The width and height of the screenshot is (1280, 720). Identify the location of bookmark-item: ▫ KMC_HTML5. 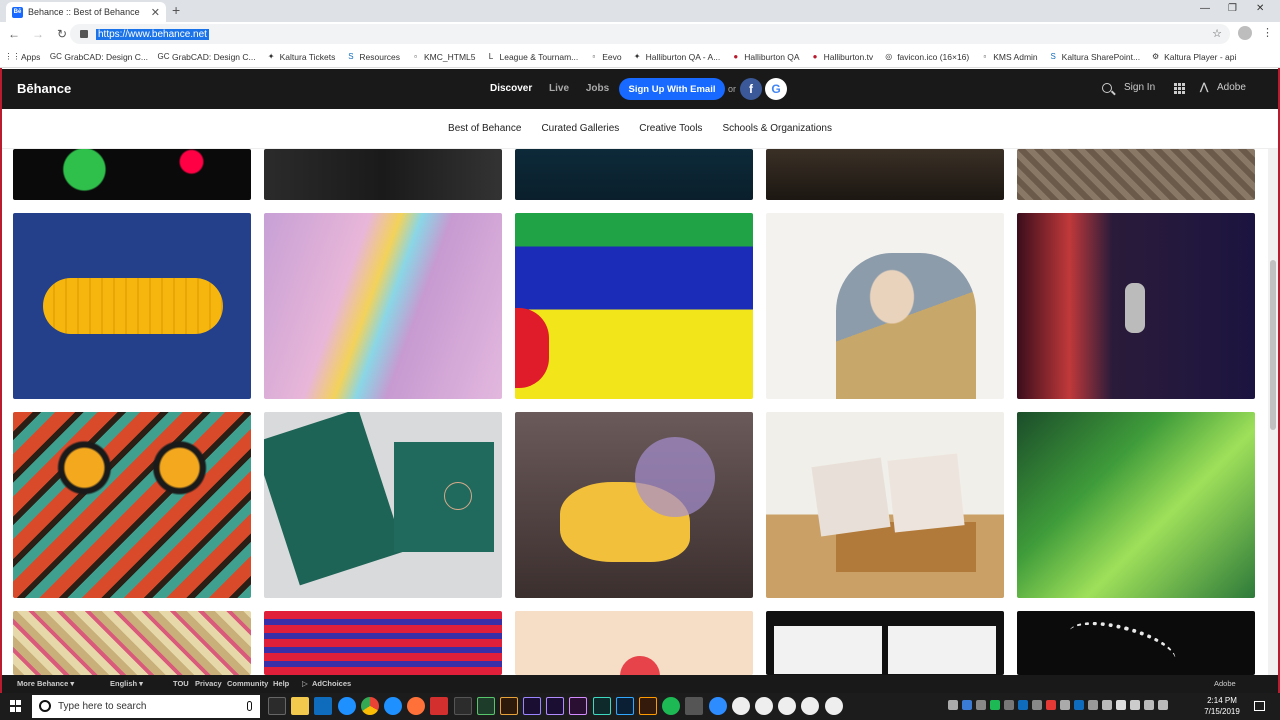
(443, 57).